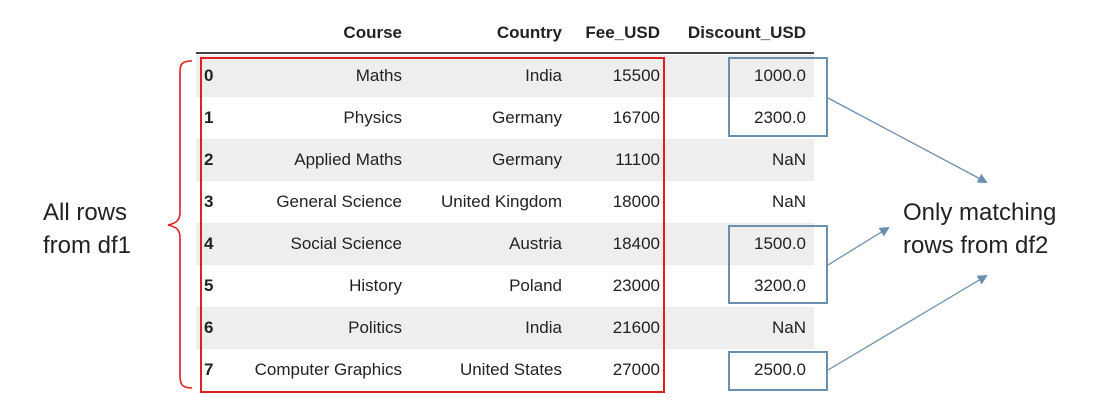 The image size is (1102, 411). What do you see at coordinates (907, 140) in the screenshot?
I see `arrow-top` at bounding box center [907, 140].